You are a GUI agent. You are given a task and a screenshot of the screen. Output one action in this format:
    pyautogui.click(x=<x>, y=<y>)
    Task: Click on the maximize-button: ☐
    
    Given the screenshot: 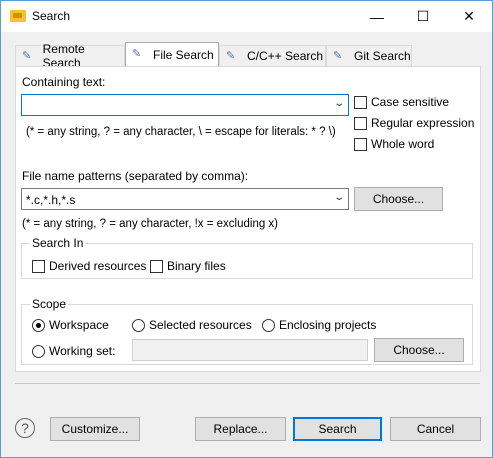 What is the action you would take?
    pyautogui.click(x=423, y=16)
    